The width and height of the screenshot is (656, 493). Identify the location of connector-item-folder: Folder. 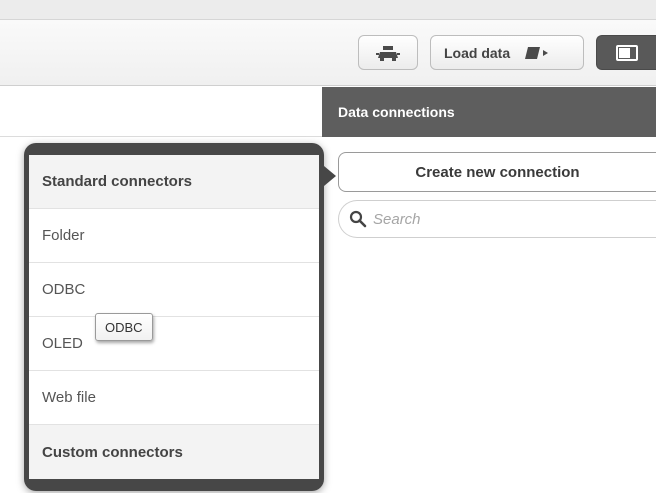
(174, 236).